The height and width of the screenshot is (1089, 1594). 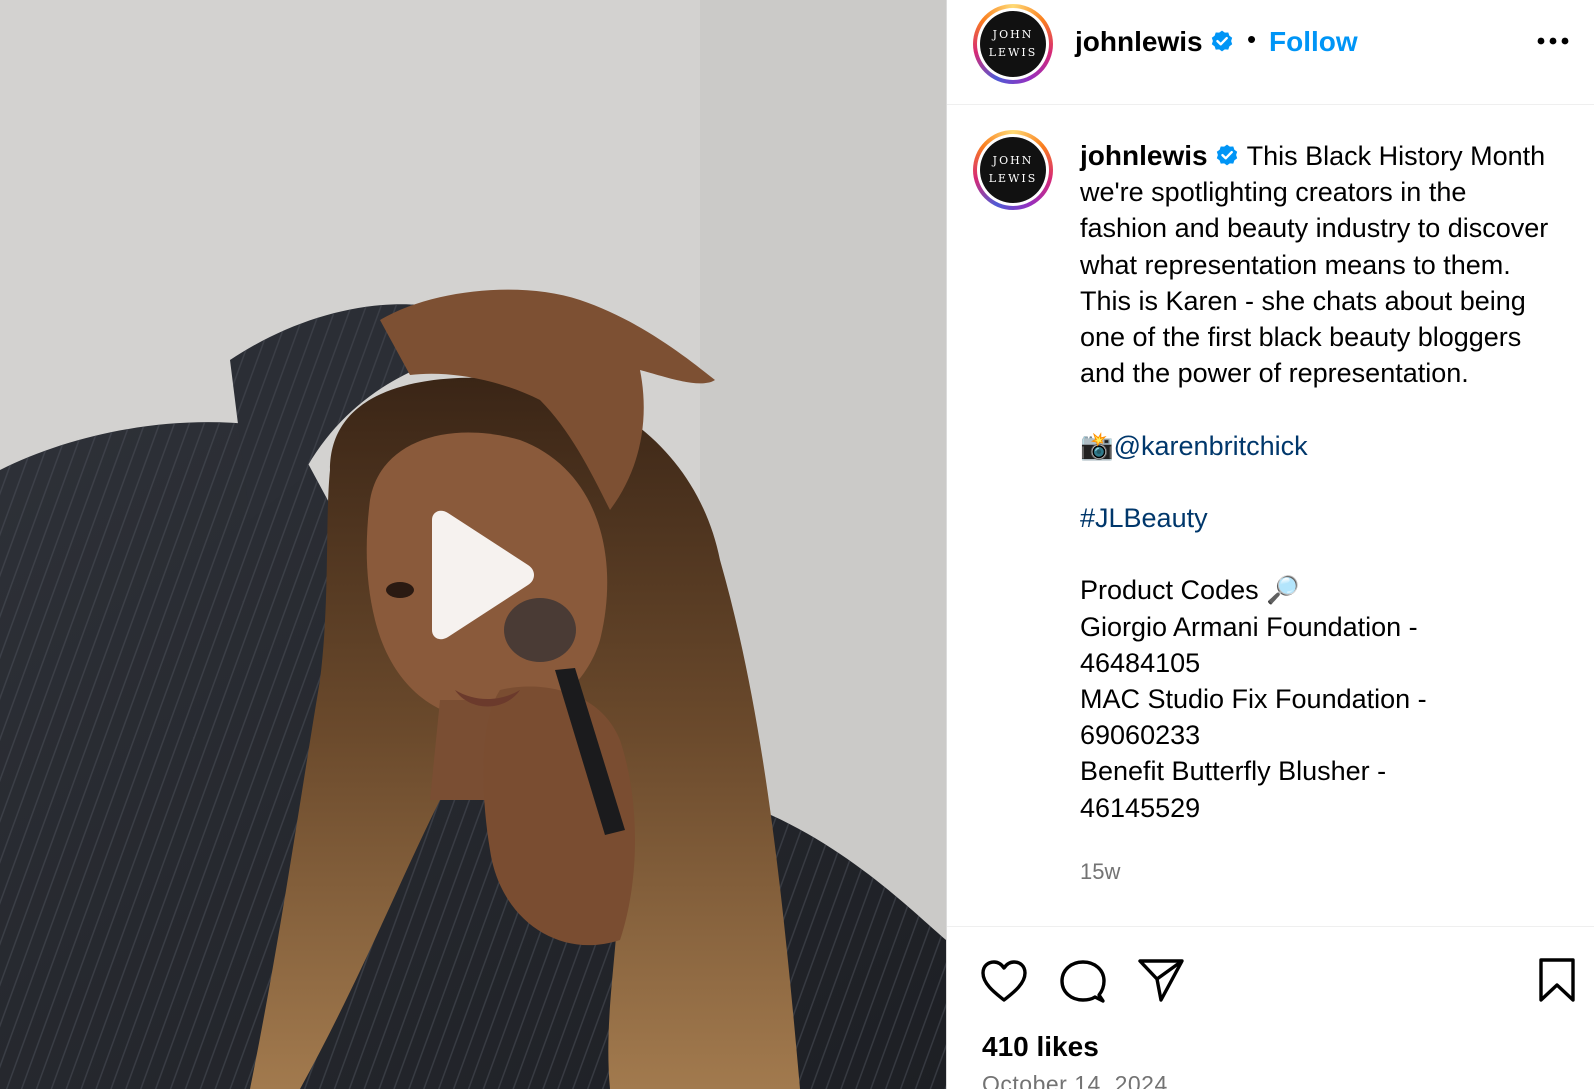 What do you see at coordinates (1100, 872) in the screenshot?
I see `caption-age: 15w` at bounding box center [1100, 872].